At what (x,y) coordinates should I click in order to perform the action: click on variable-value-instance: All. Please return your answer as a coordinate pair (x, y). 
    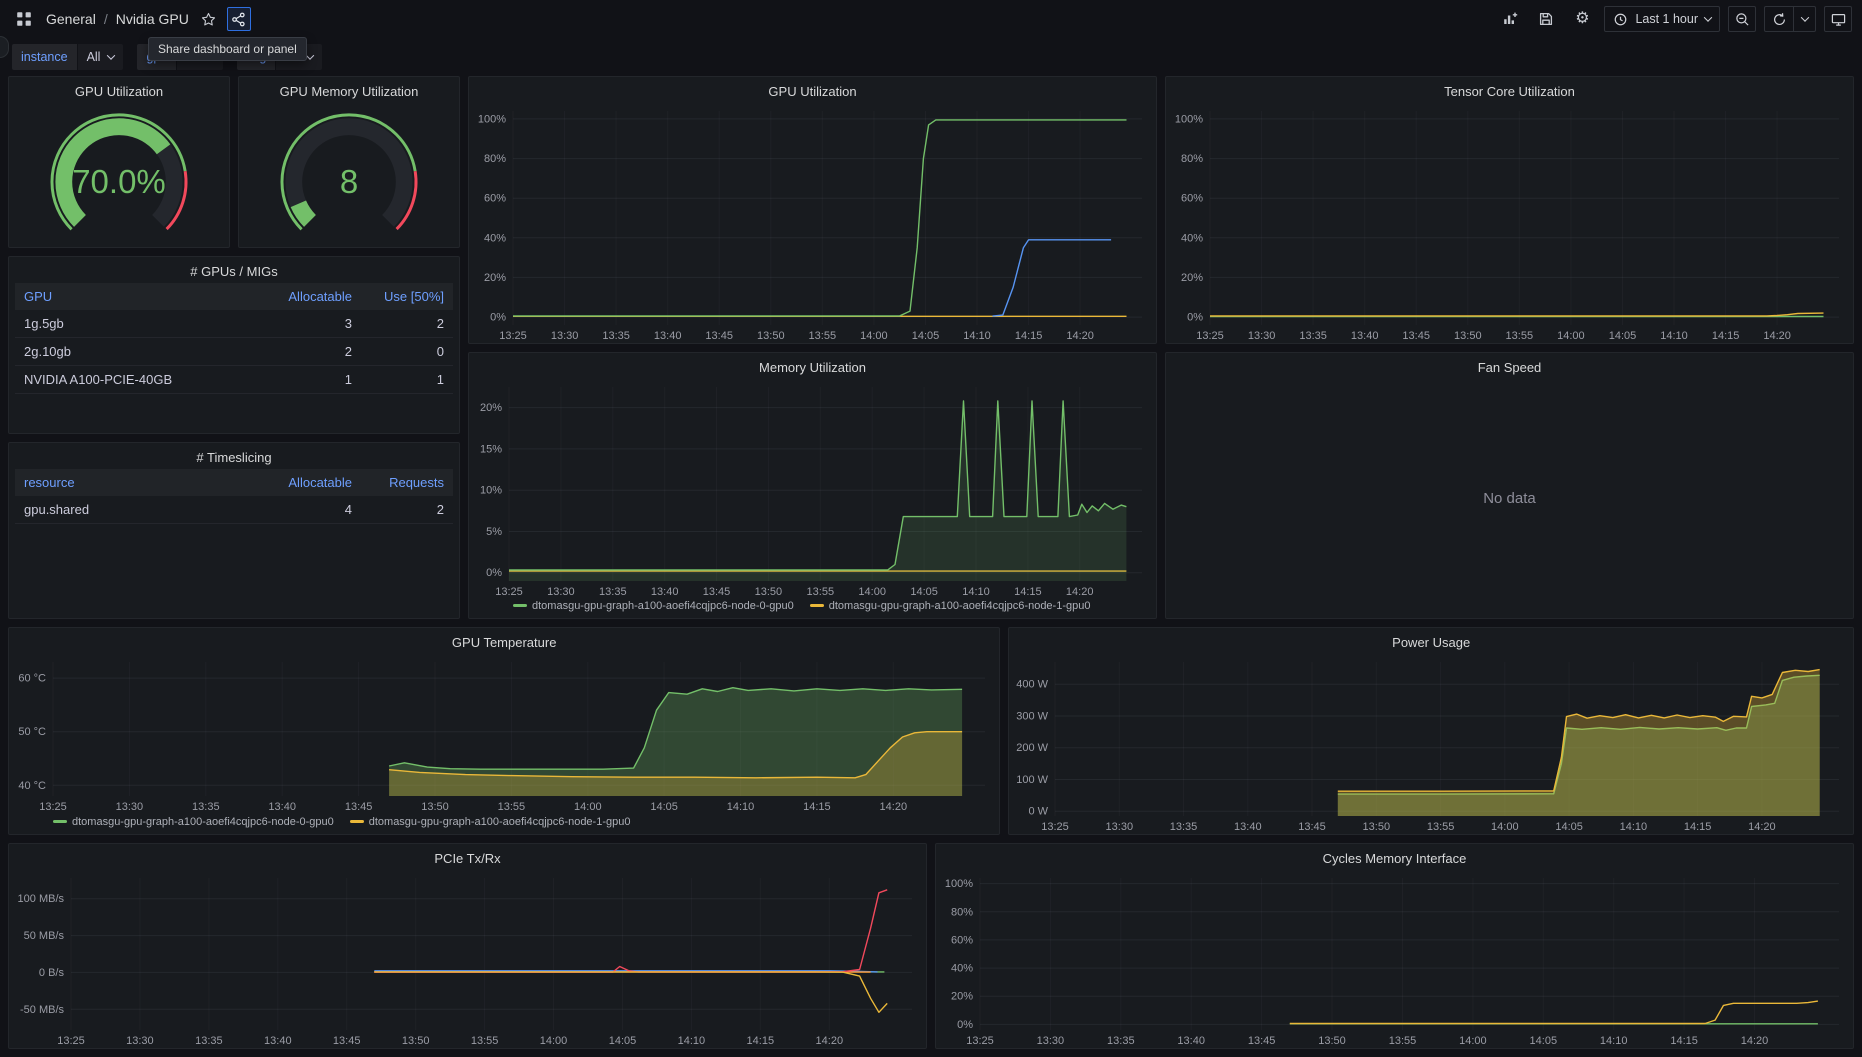
    Looking at the image, I should click on (100, 57).